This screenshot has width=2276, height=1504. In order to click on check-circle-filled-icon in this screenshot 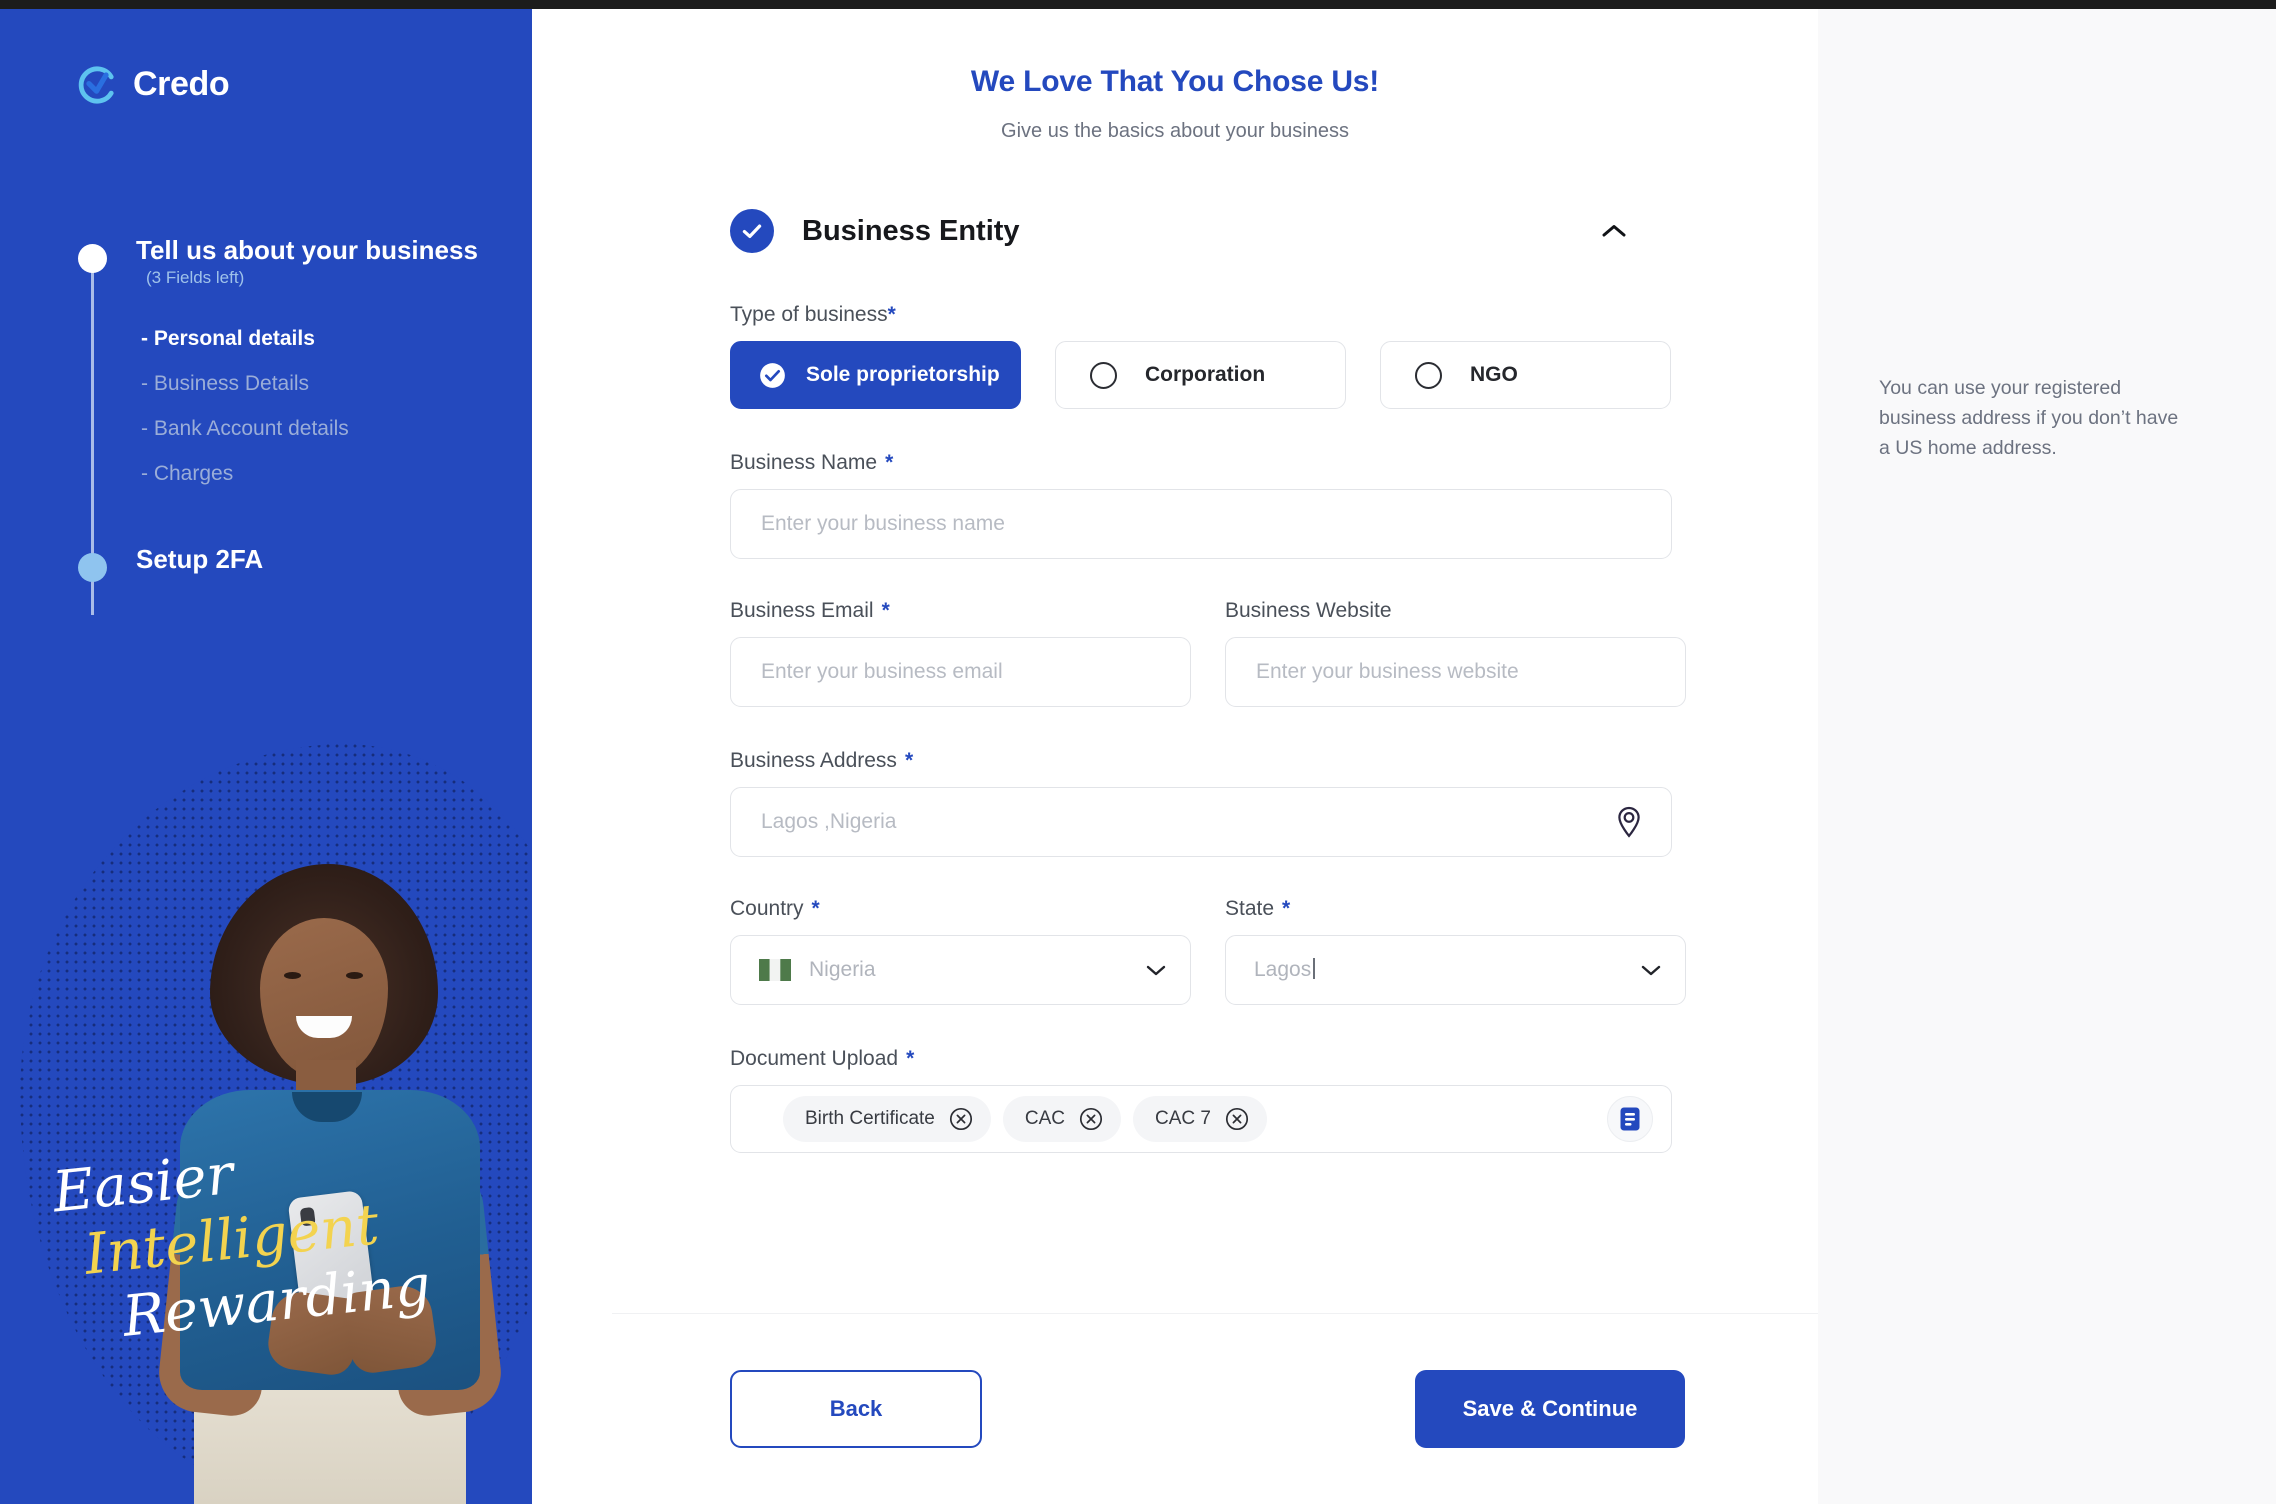, I will do `click(772, 375)`.